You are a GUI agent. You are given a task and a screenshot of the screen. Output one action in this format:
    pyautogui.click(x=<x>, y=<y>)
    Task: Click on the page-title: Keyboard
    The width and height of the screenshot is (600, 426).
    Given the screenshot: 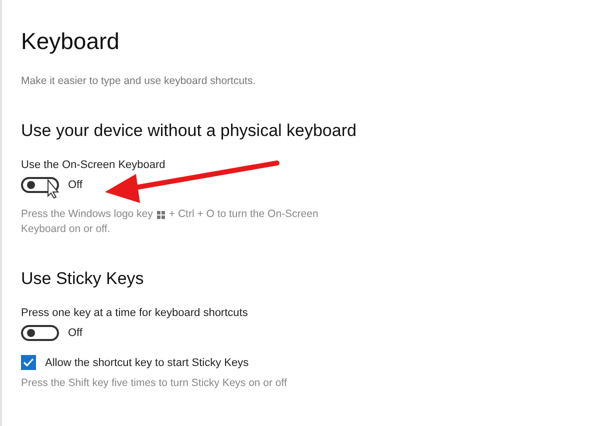 What is the action you would take?
    pyautogui.click(x=70, y=41)
    